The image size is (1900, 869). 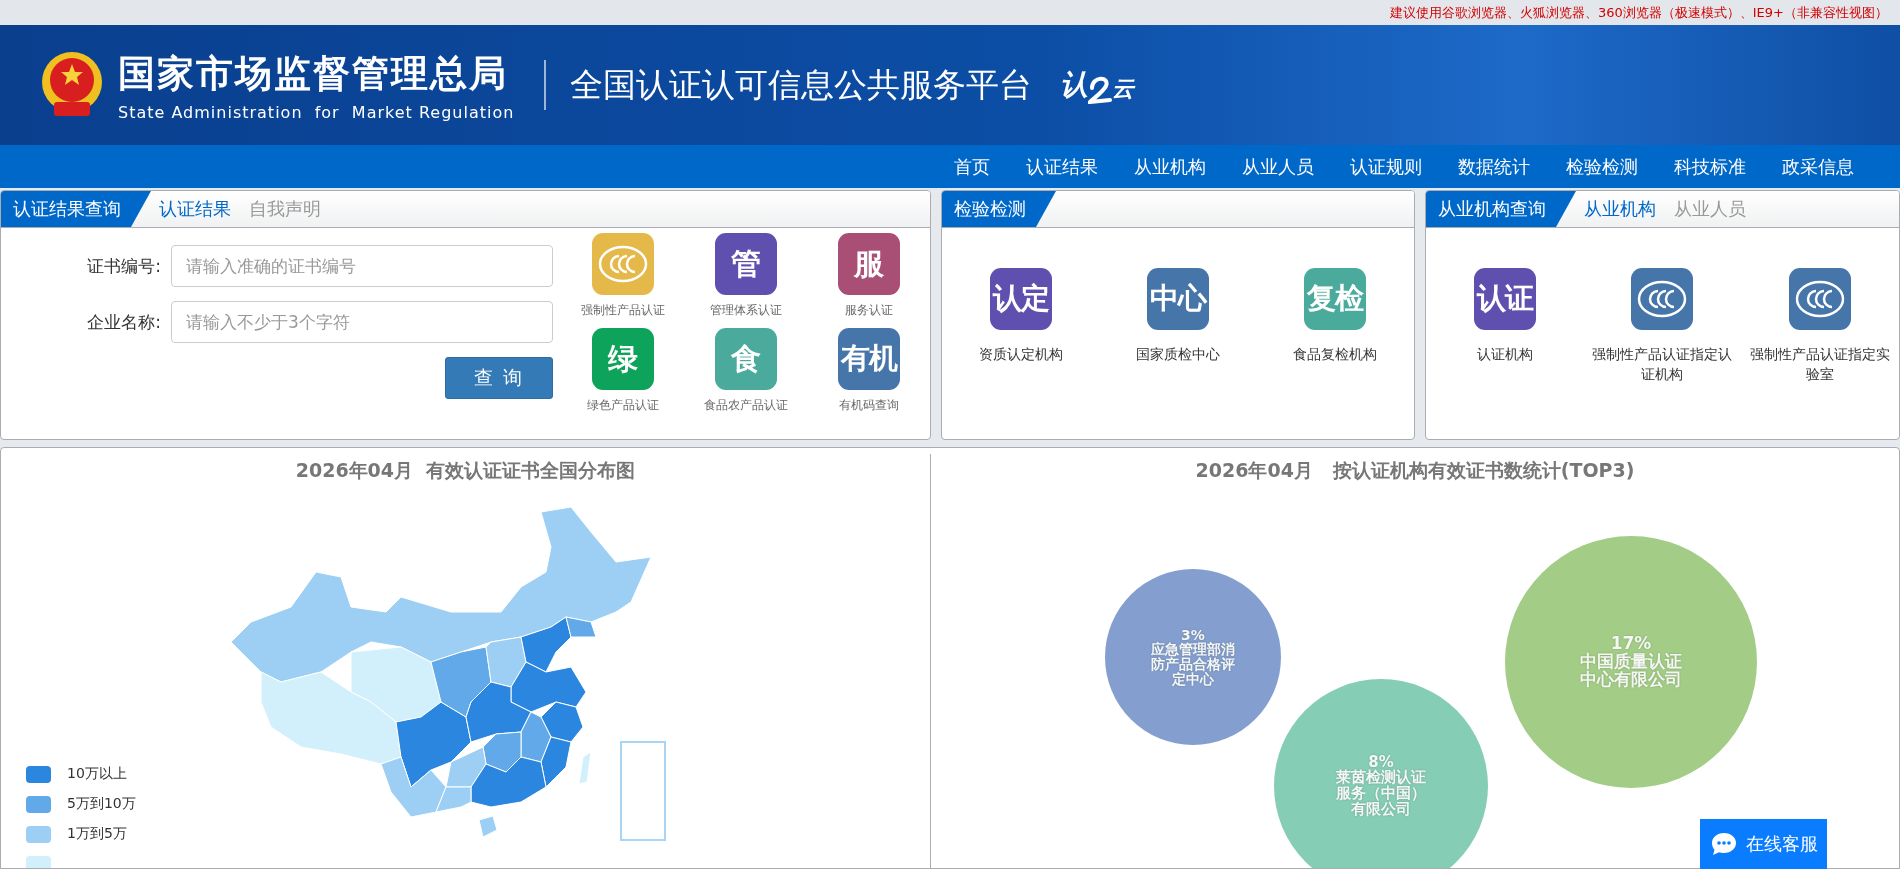 I want to click on nav-link: 政采信息, so click(x=1818, y=166).